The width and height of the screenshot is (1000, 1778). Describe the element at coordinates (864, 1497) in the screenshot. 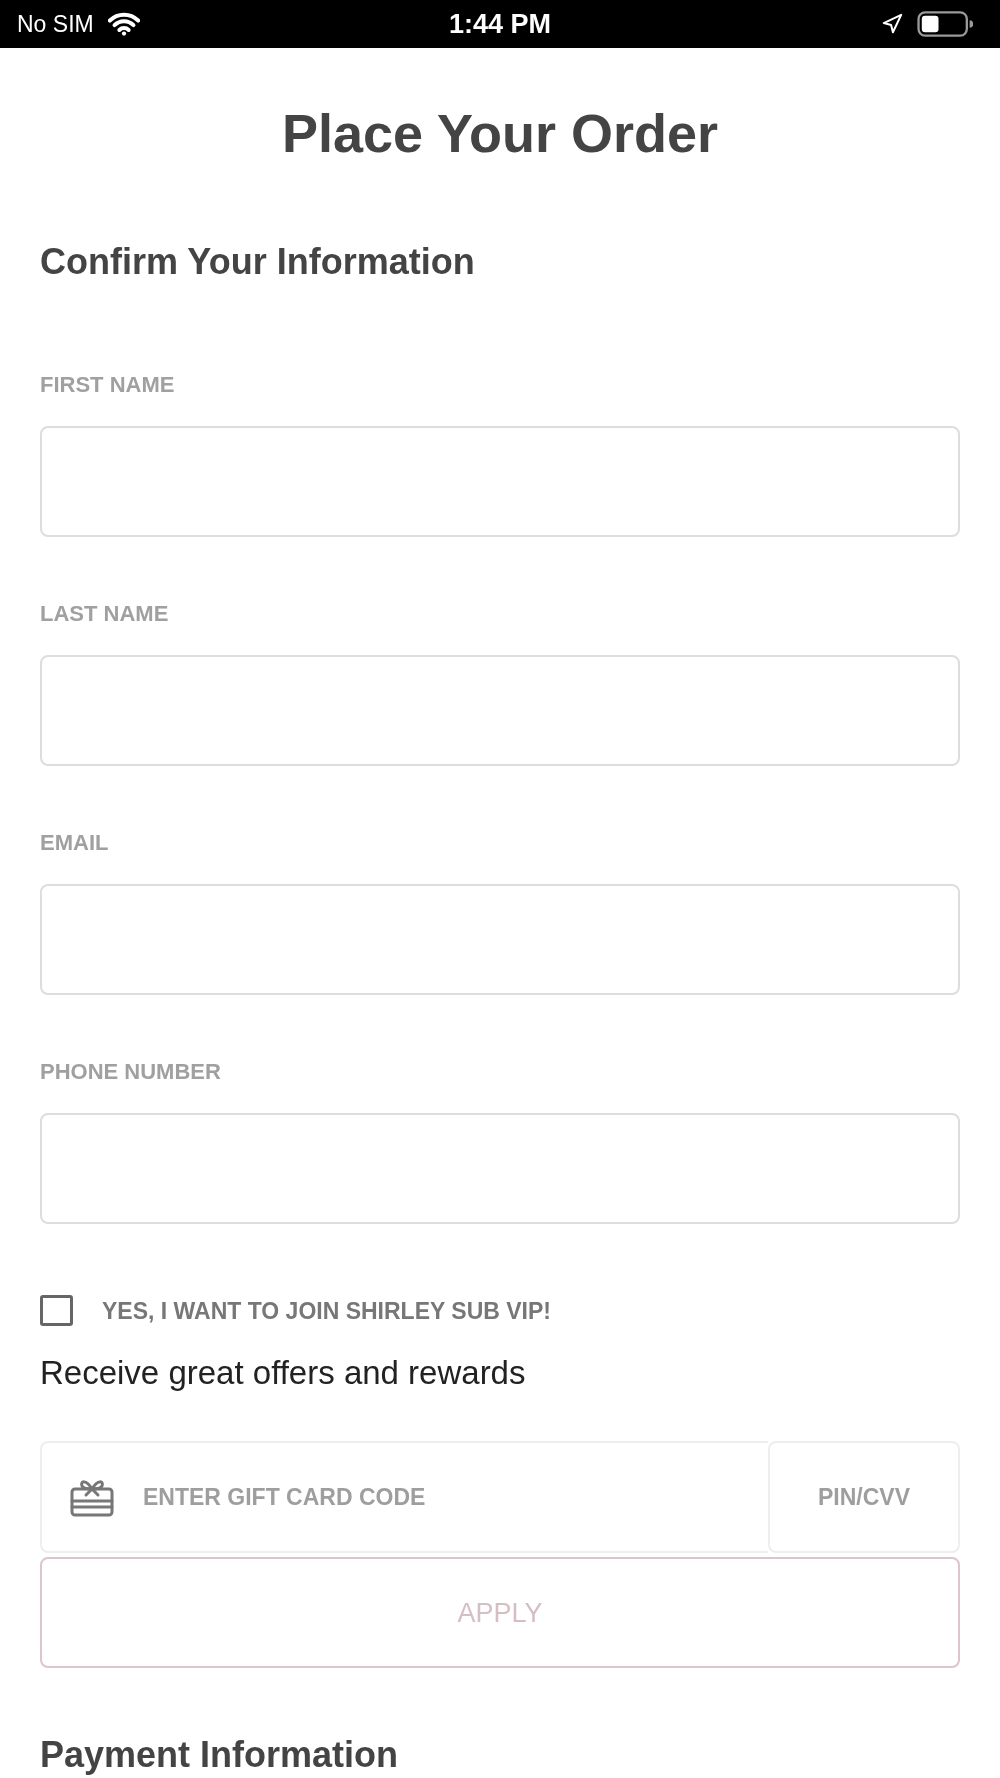

I see `pin-field: PIN/CVV` at that location.